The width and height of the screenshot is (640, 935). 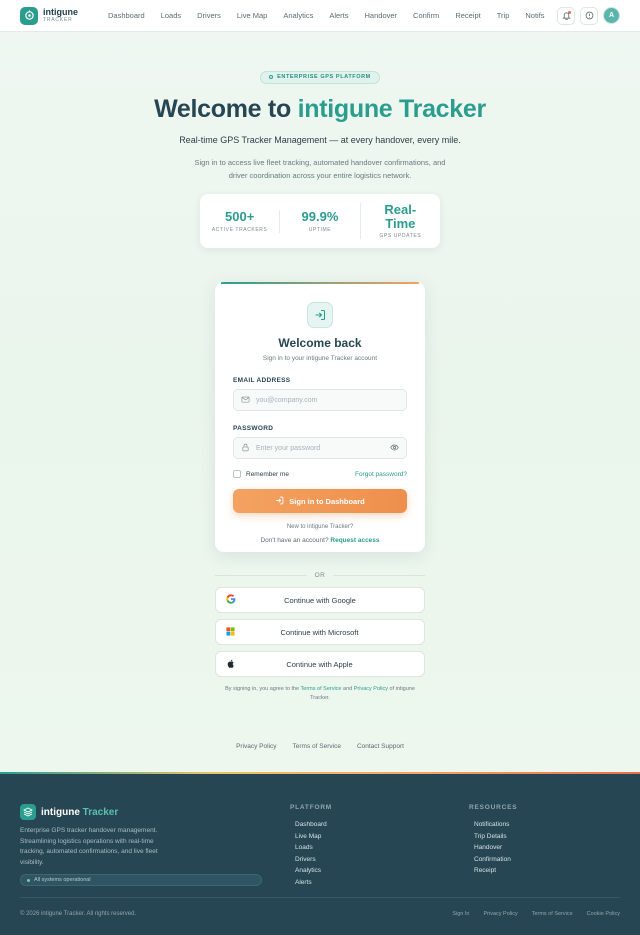 What do you see at coordinates (380, 746) in the screenshot?
I see `contact-support-link: Contact Support` at bounding box center [380, 746].